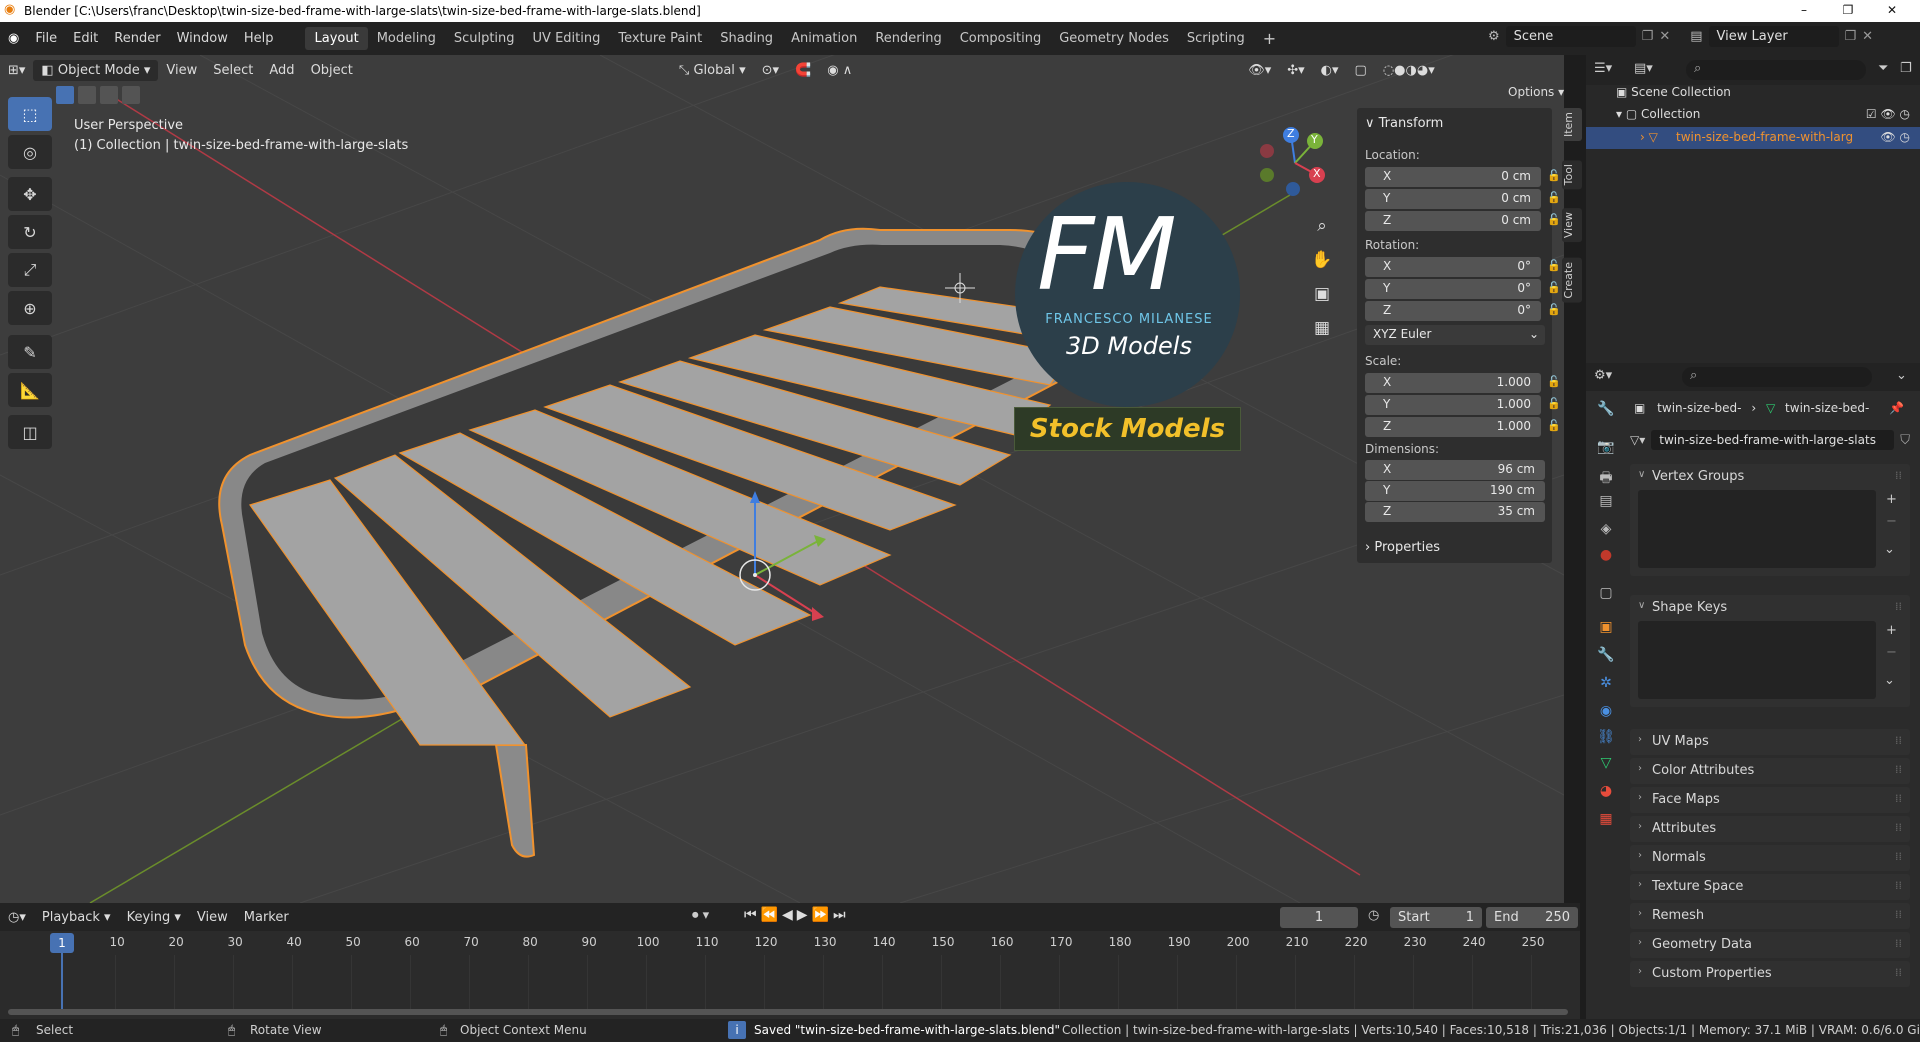 The width and height of the screenshot is (1920, 1042). Describe the element at coordinates (1532, 917) in the screenshot. I see `end-frame-field: End 250` at that location.